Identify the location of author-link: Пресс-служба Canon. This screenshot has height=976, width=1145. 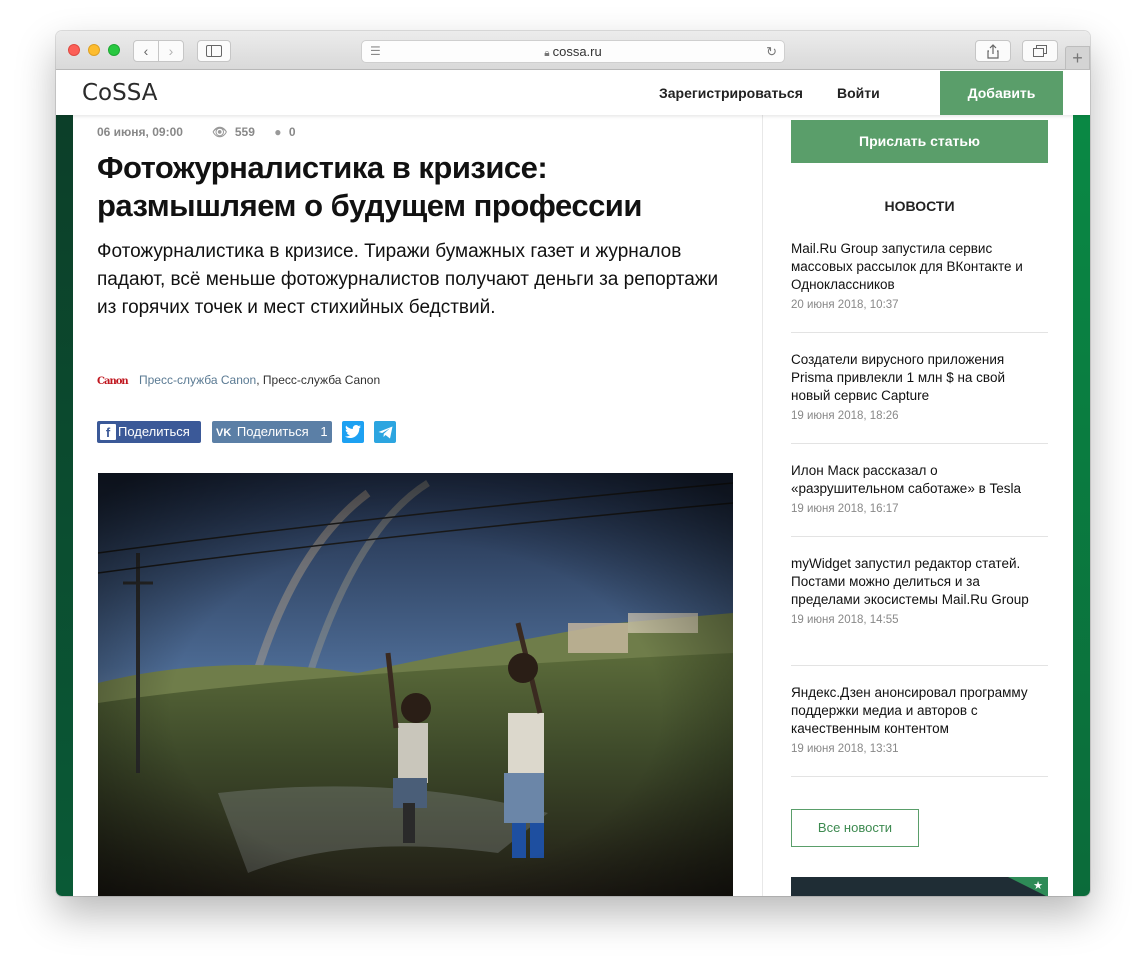
(197, 380).